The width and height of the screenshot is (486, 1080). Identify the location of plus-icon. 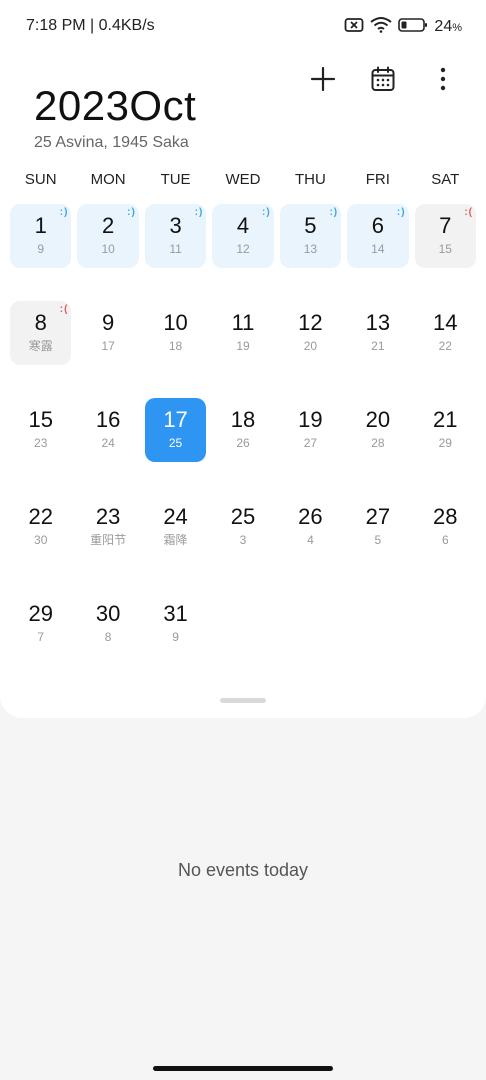
(323, 79).